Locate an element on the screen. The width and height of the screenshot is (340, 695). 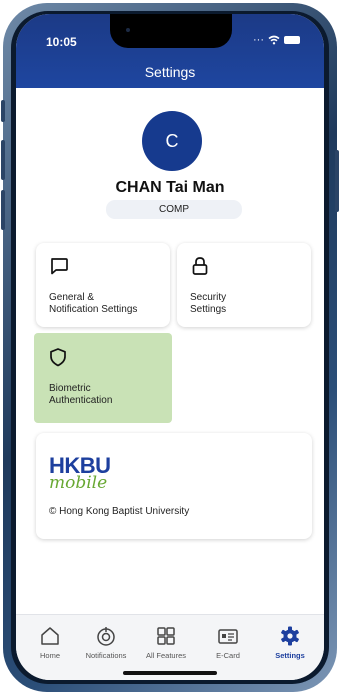
nav-label: Settings is located at coordinates (290, 655).